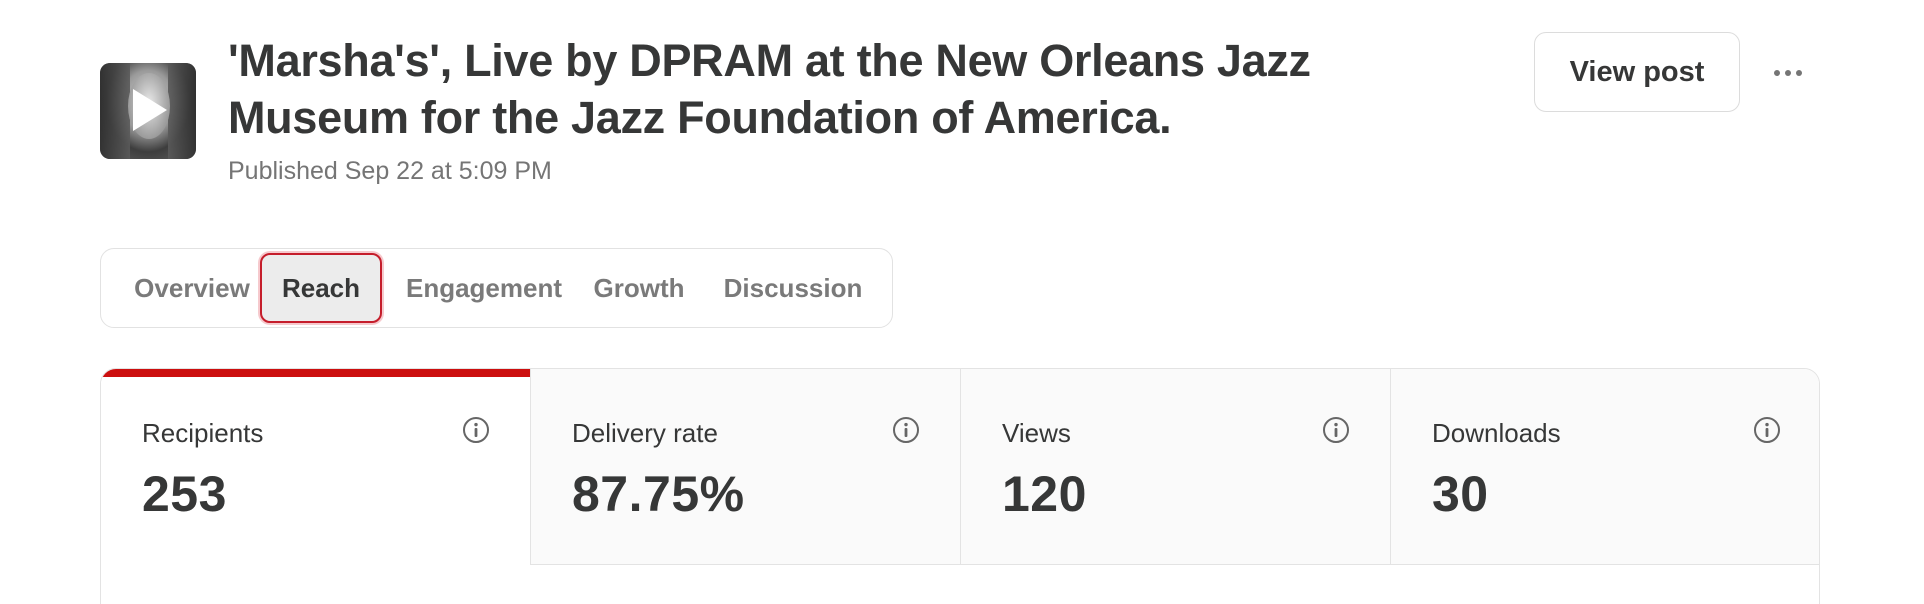 This screenshot has height=604, width=1924. I want to click on tab-reach: Reach, so click(321, 288).